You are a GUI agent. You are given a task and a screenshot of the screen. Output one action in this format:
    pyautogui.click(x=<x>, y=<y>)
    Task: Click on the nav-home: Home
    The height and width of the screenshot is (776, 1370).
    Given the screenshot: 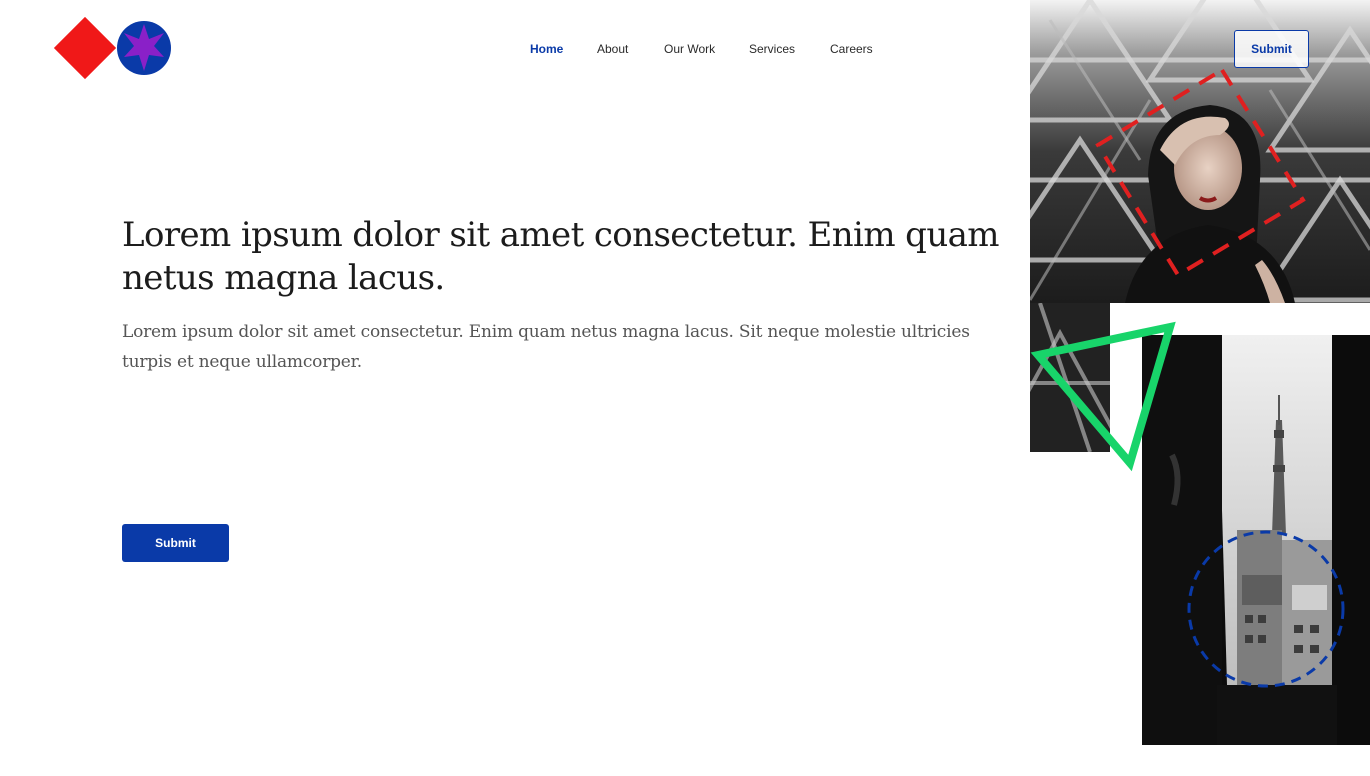 What is the action you would take?
    pyautogui.click(x=546, y=49)
    